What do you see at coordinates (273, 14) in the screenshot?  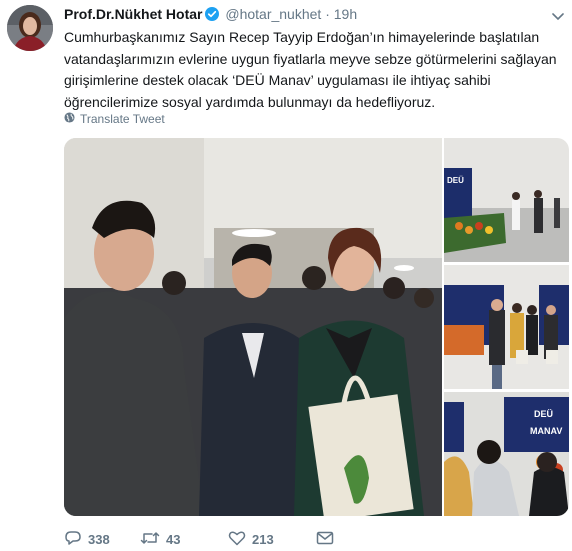 I see `author-handle: @hotar_nukhet` at bounding box center [273, 14].